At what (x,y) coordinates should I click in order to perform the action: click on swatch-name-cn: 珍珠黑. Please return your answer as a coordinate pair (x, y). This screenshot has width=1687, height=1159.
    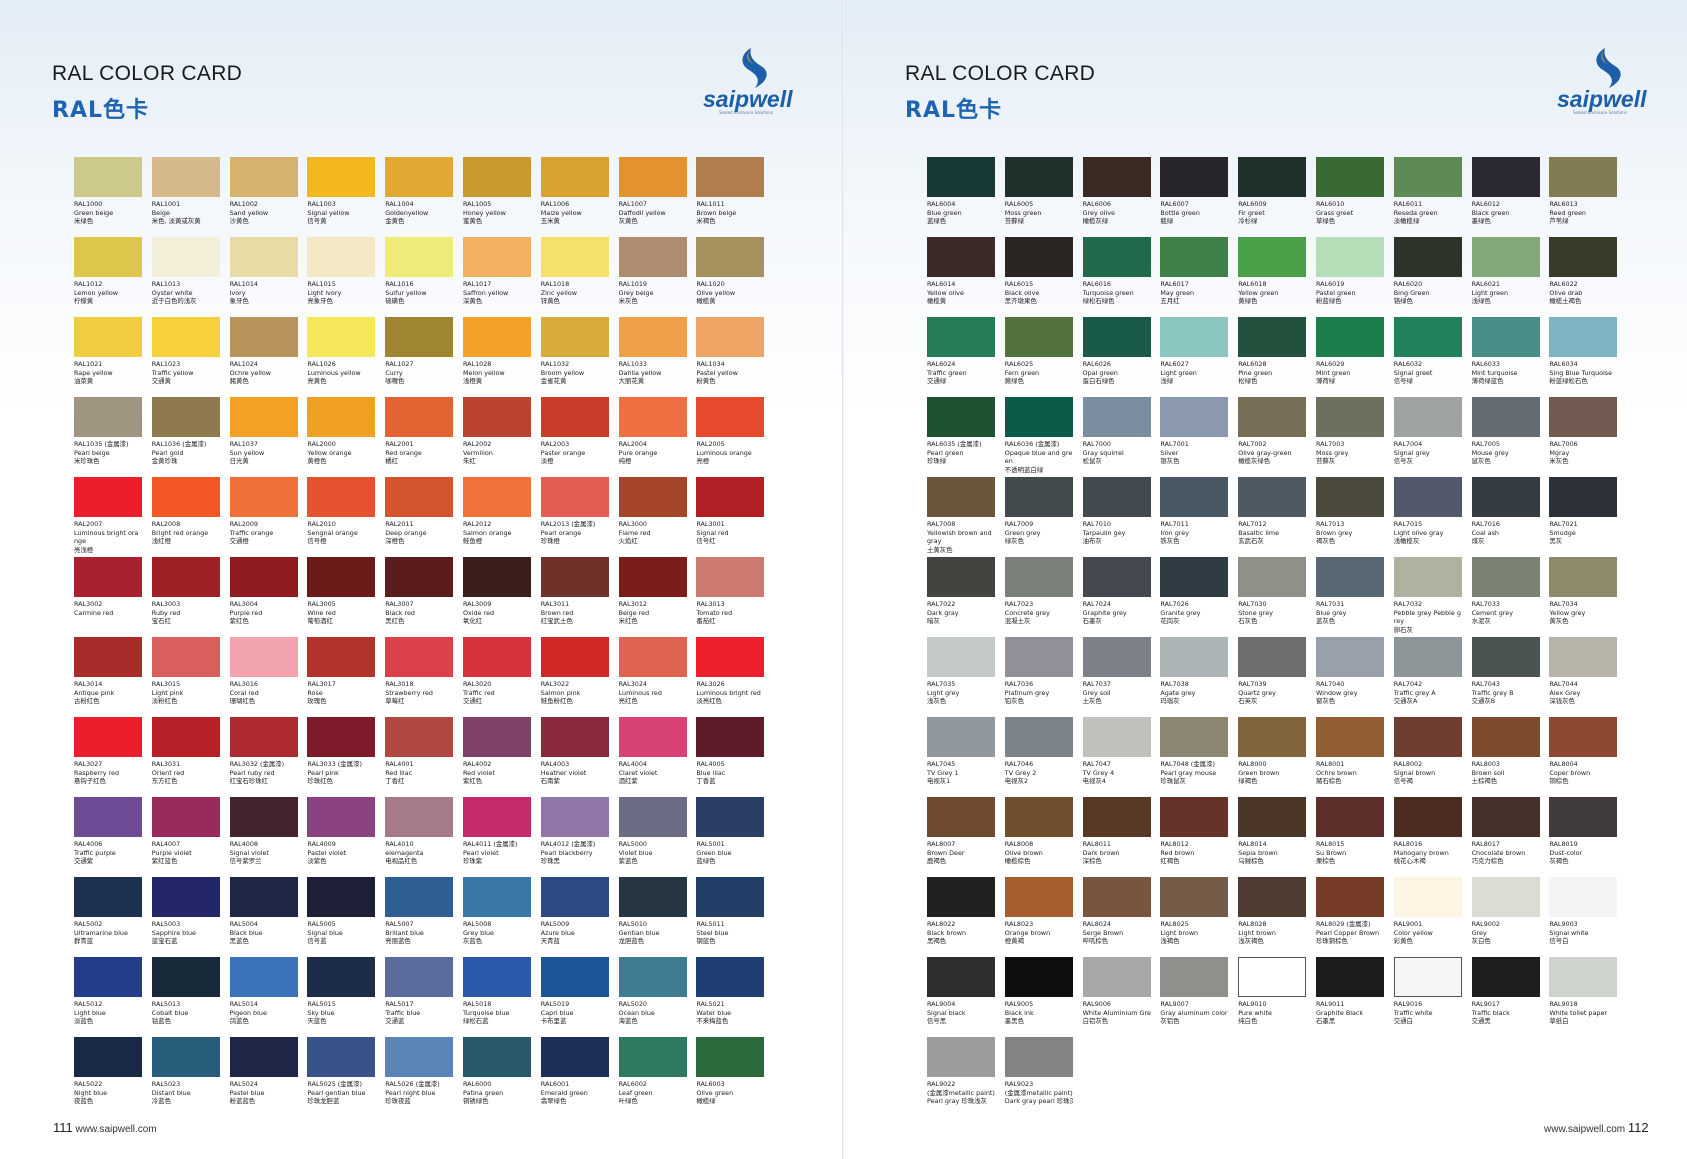
    Looking at the image, I should click on (550, 861).